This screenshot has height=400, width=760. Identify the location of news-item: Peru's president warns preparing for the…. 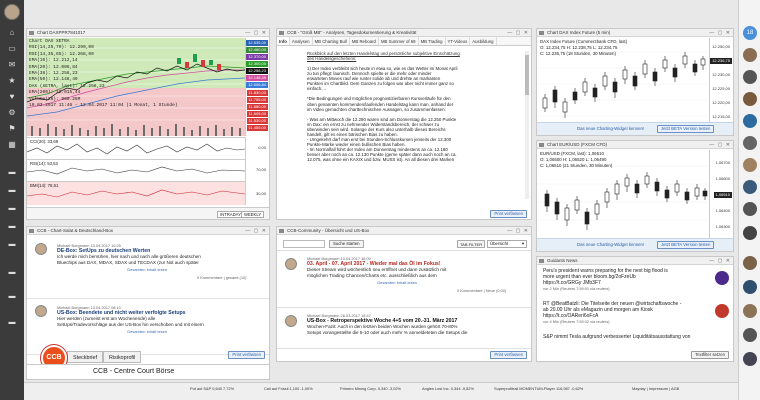
(628, 279).